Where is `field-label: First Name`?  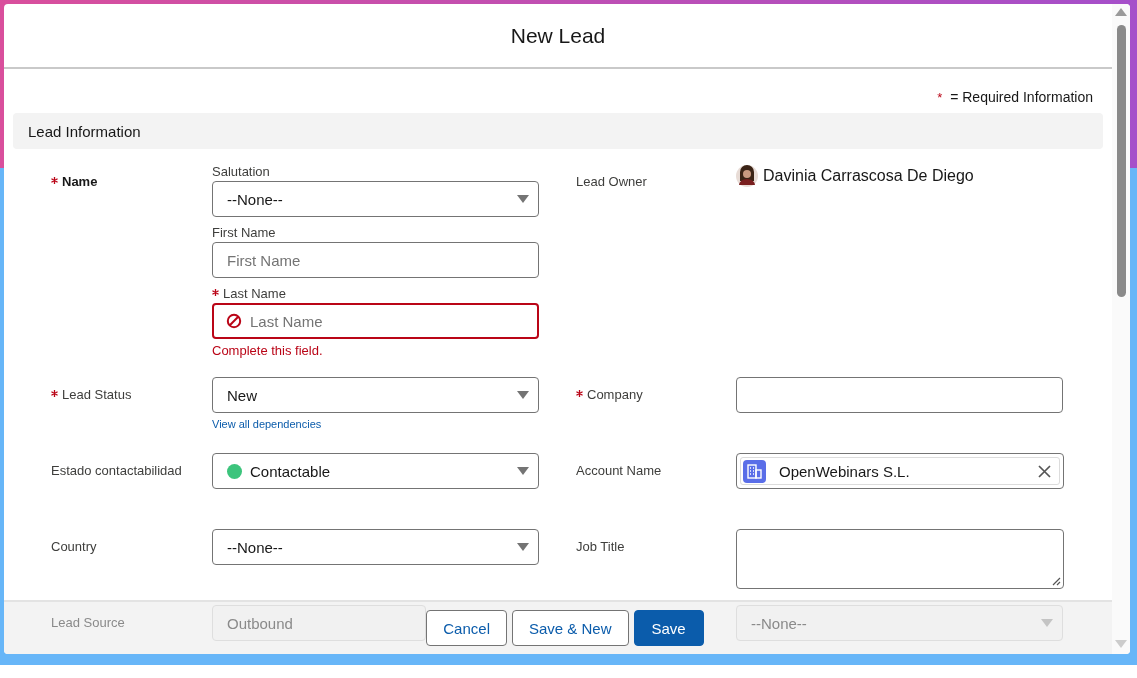
field-label: First Name is located at coordinates (244, 232).